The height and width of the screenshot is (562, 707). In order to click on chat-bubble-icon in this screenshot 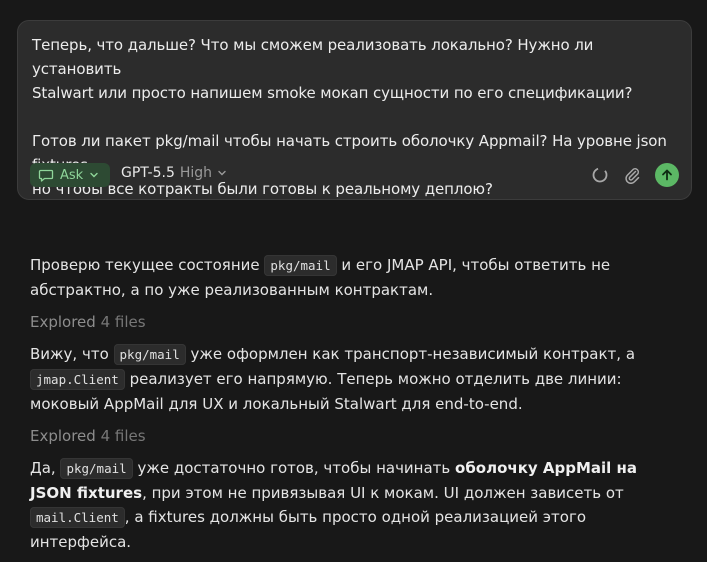, I will do `click(46, 175)`.